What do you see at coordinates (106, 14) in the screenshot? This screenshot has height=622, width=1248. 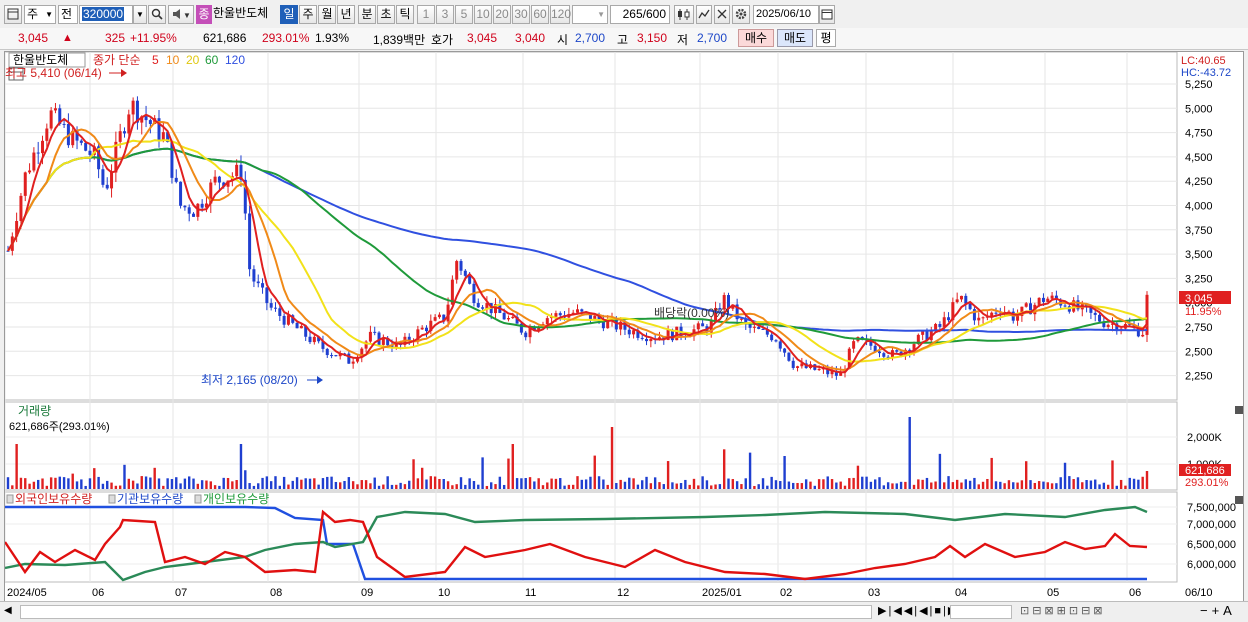 I see `code-input: 320000` at bounding box center [106, 14].